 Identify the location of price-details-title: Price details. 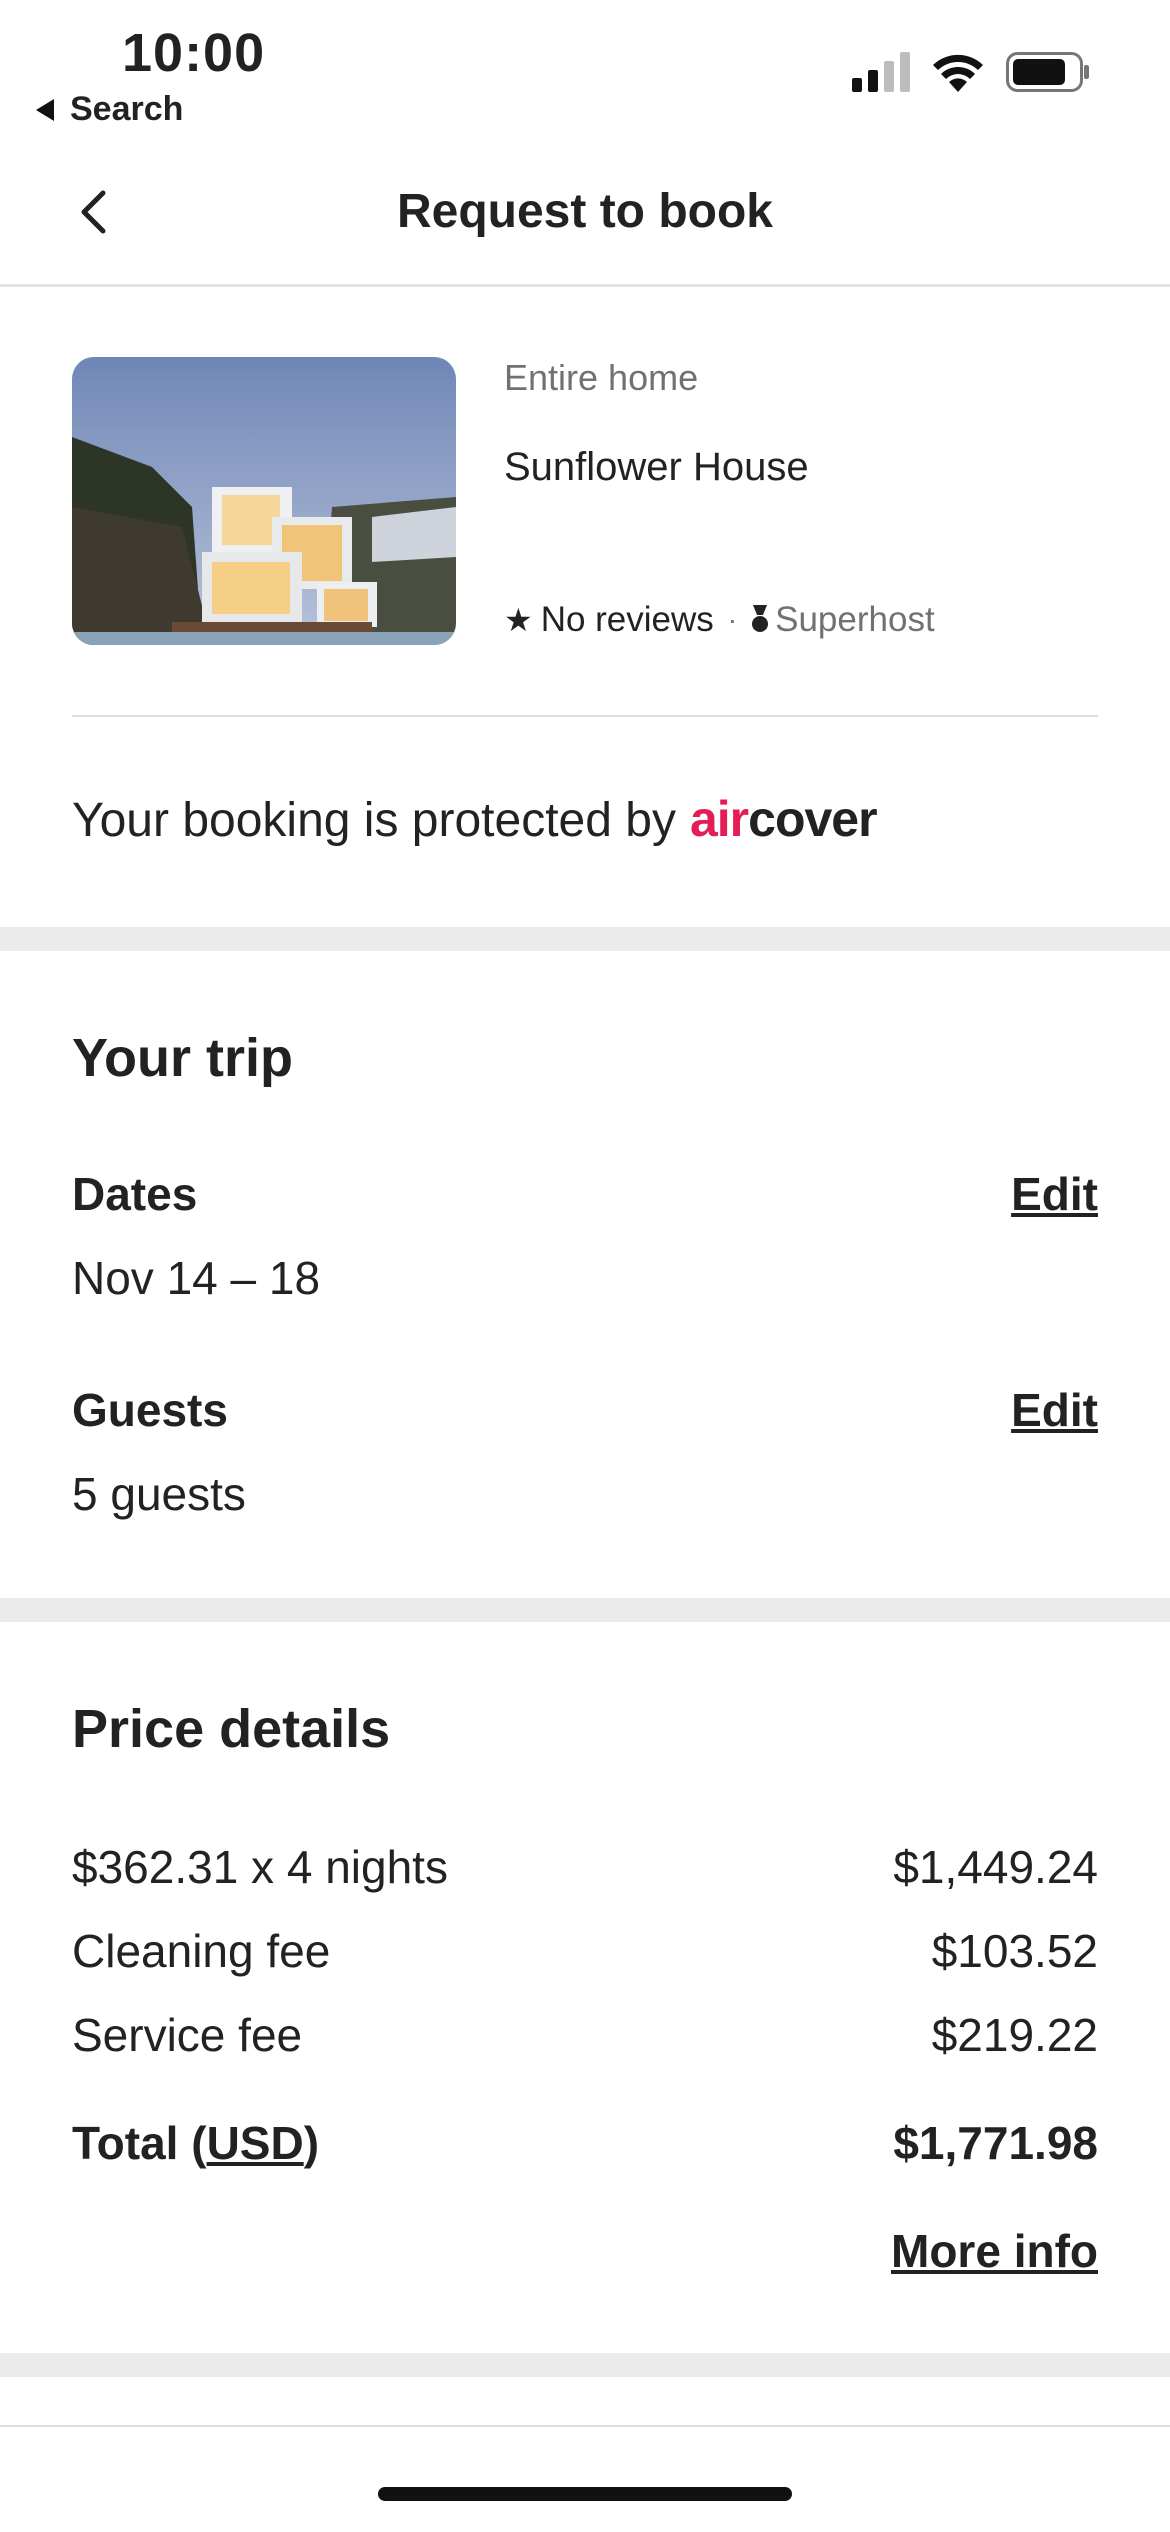
(231, 1729).